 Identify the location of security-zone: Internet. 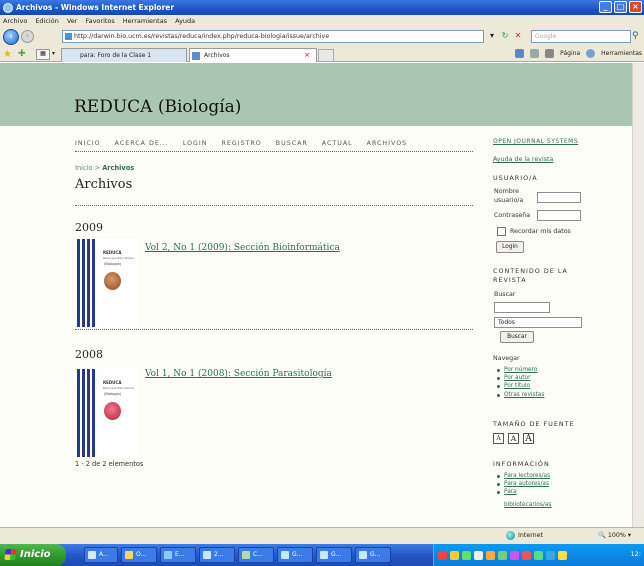
(524, 535).